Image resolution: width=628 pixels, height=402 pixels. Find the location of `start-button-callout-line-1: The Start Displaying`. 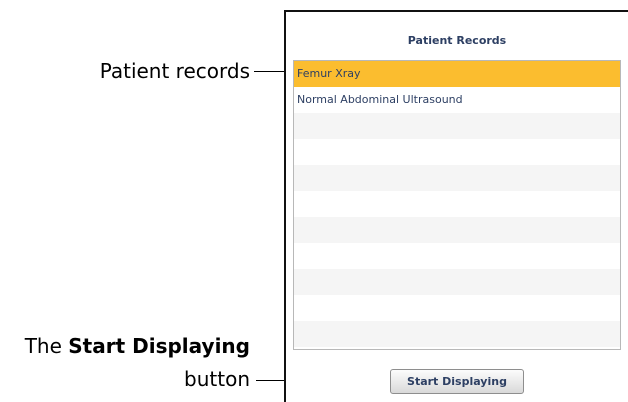

start-button-callout-line-1: The Start Displaying is located at coordinates (137, 346).